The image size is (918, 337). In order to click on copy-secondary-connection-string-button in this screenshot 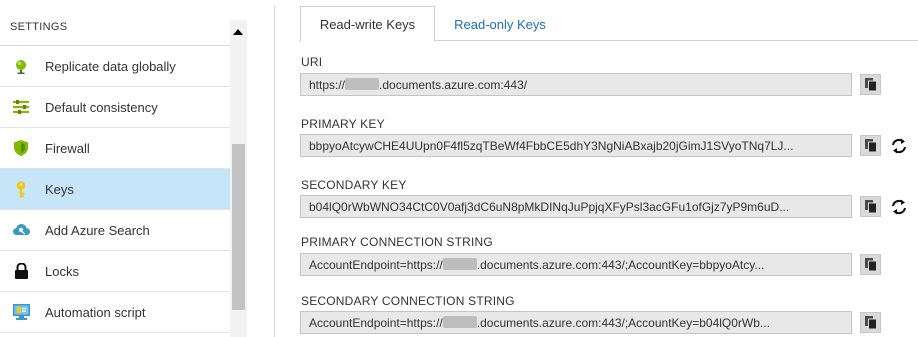, I will do `click(870, 322)`.